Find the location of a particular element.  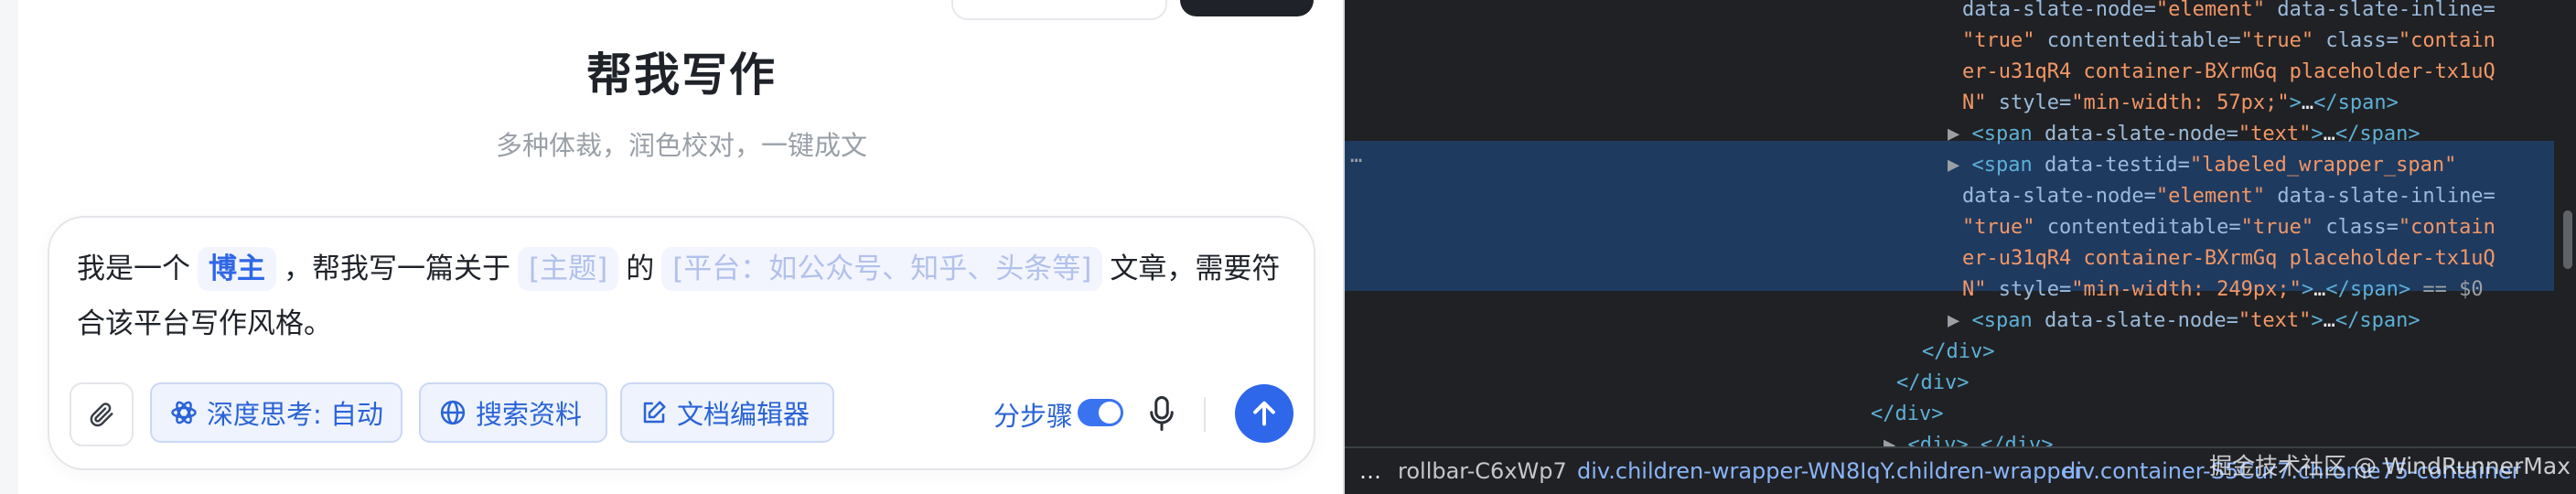

globe-icon is located at coordinates (453, 413).